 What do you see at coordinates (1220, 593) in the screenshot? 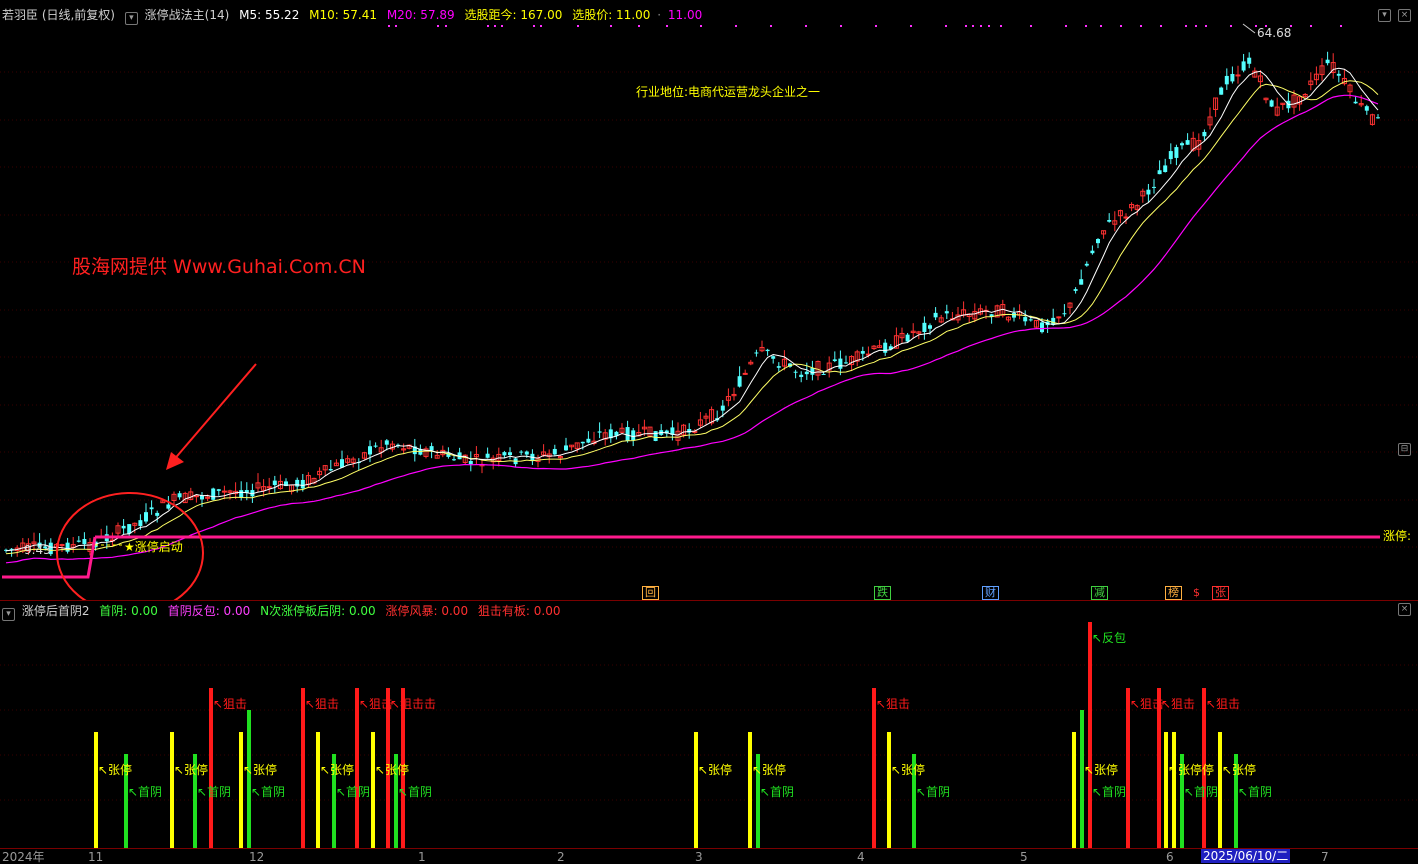
I see `event-tag-zhang: 张` at bounding box center [1220, 593].